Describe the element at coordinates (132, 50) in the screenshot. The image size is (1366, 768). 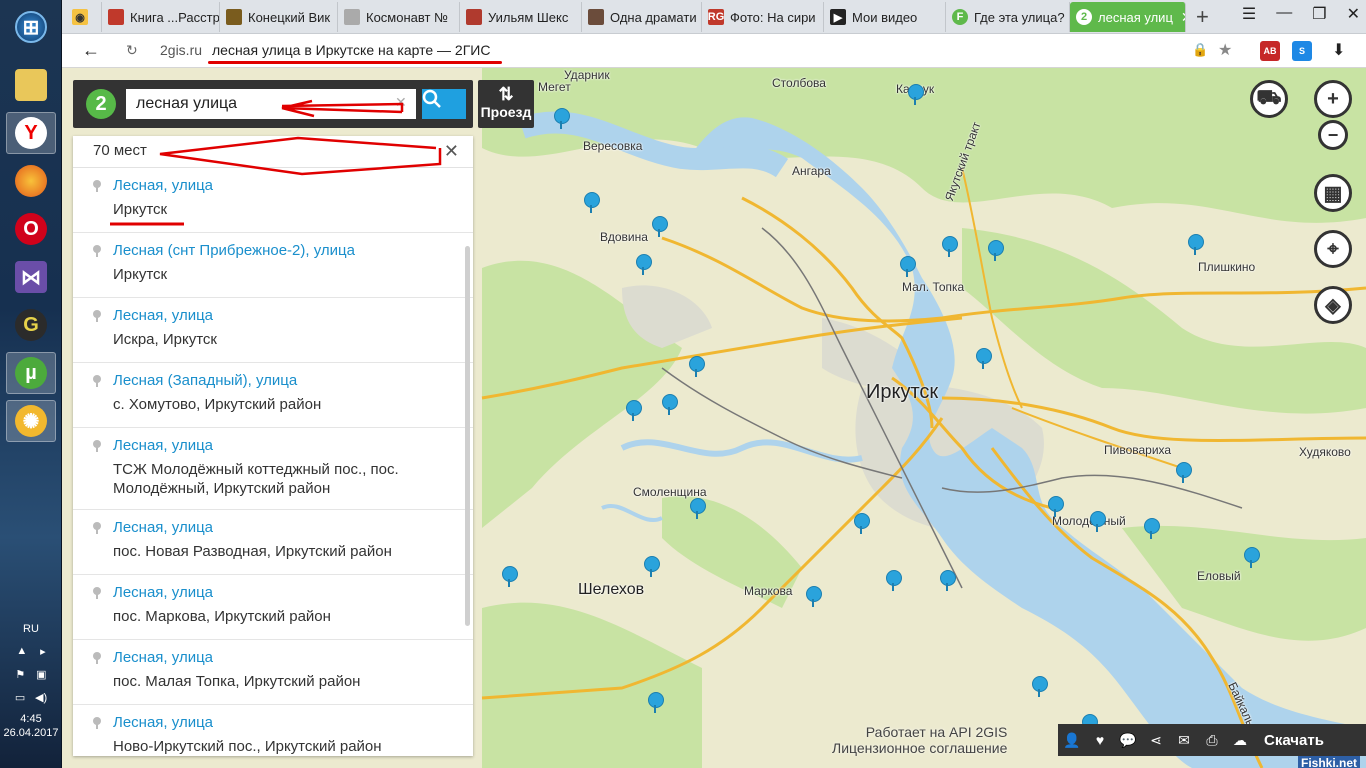
I see `reload-icon: ↻` at that location.